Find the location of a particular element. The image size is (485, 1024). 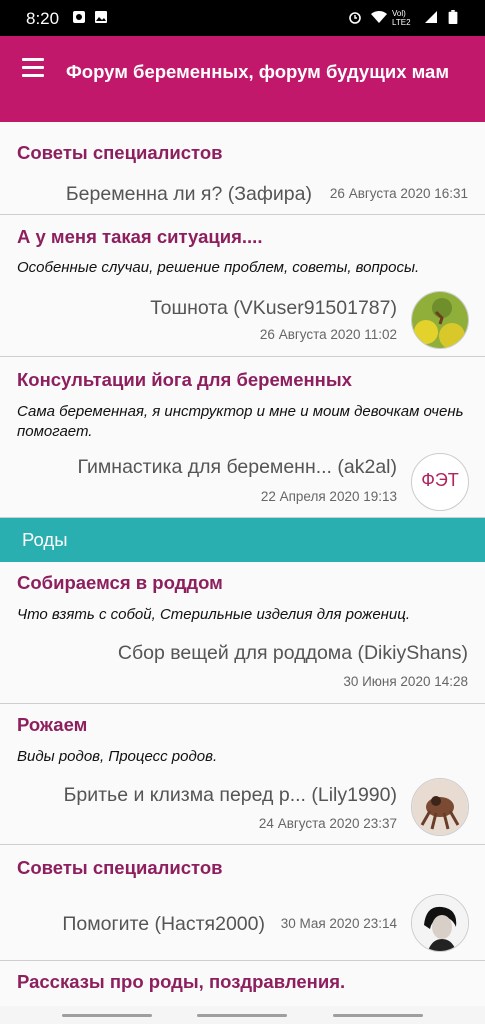

last-topic-link: Бритье и клизма перед р... (Lily1990) is located at coordinates (230, 795).